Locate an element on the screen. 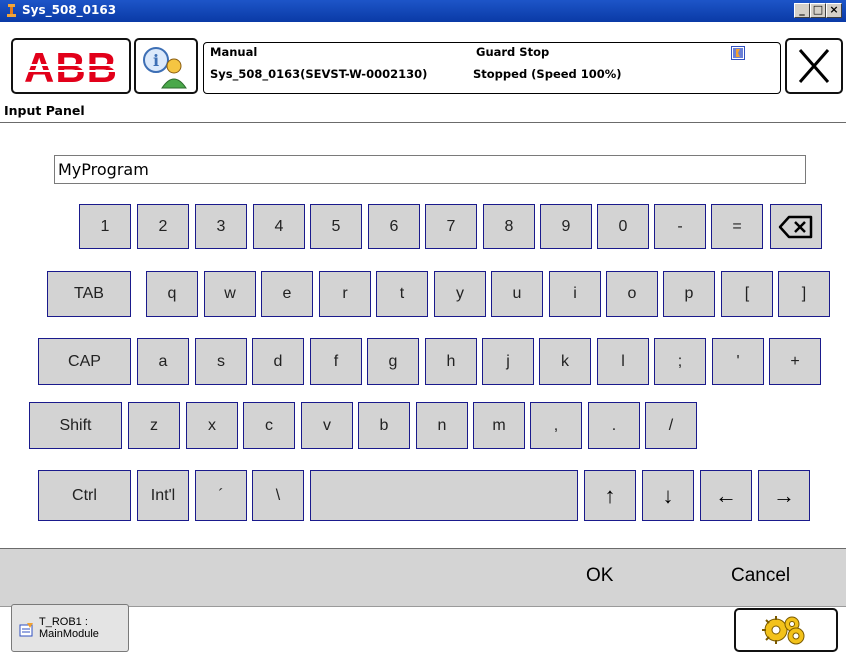 This screenshot has height=664, width=846. key-arrow-up: ↑ is located at coordinates (610, 495).